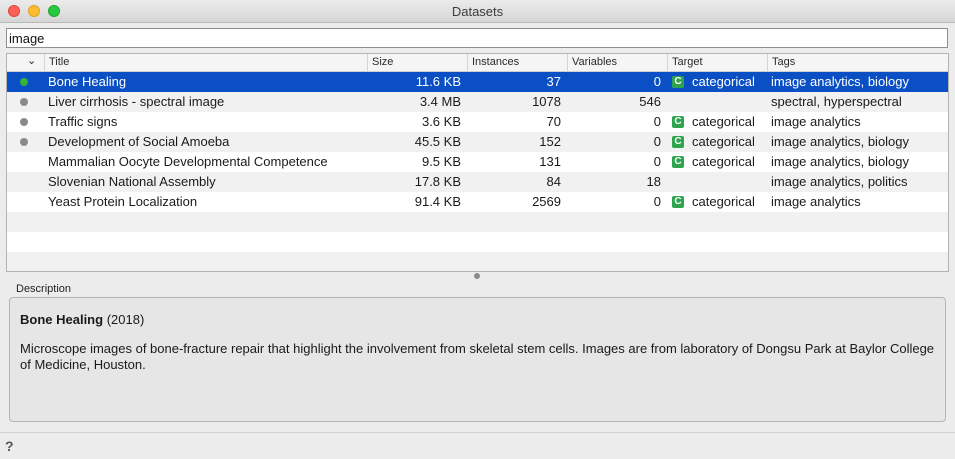 This screenshot has height=459, width=955. I want to click on cell-instances: 70, so click(553, 121).